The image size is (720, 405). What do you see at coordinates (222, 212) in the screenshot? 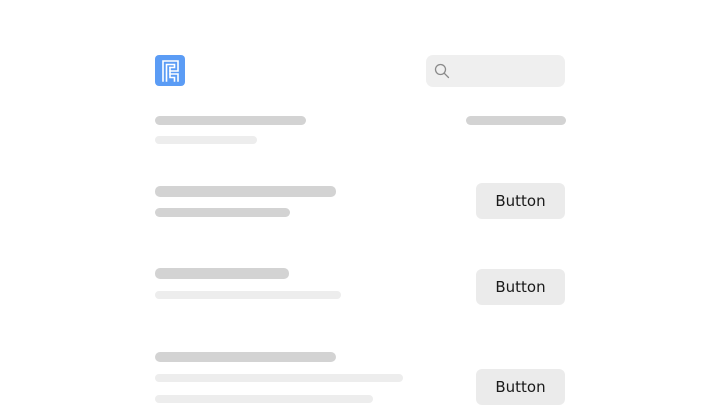
I see `row-1-subtitle-placeholder` at bounding box center [222, 212].